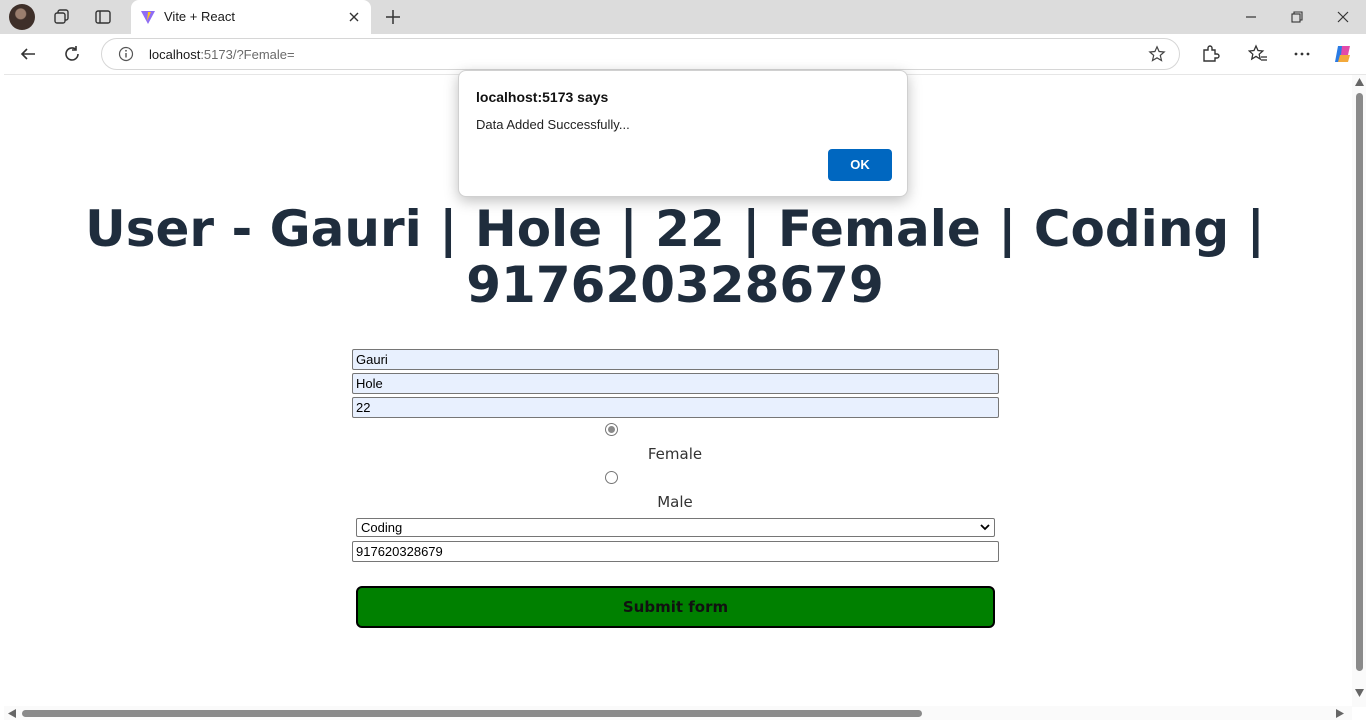 This screenshot has width=1366, height=720. What do you see at coordinates (103, 17) in the screenshot?
I see `tab-actions-icon` at bounding box center [103, 17].